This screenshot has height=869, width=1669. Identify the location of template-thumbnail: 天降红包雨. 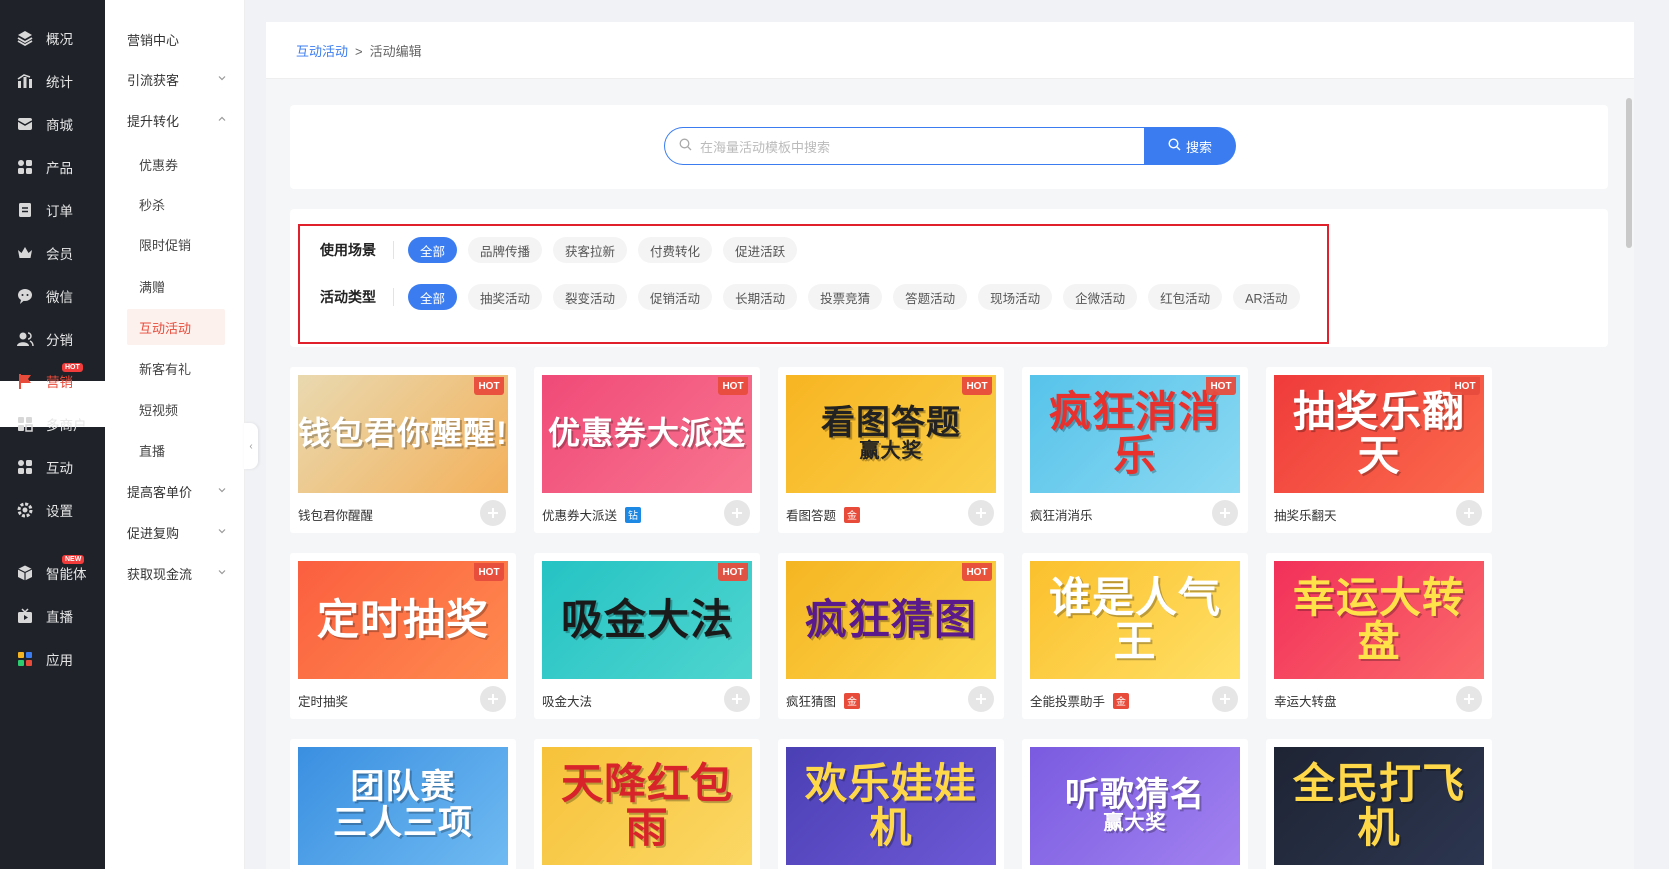
(647, 806).